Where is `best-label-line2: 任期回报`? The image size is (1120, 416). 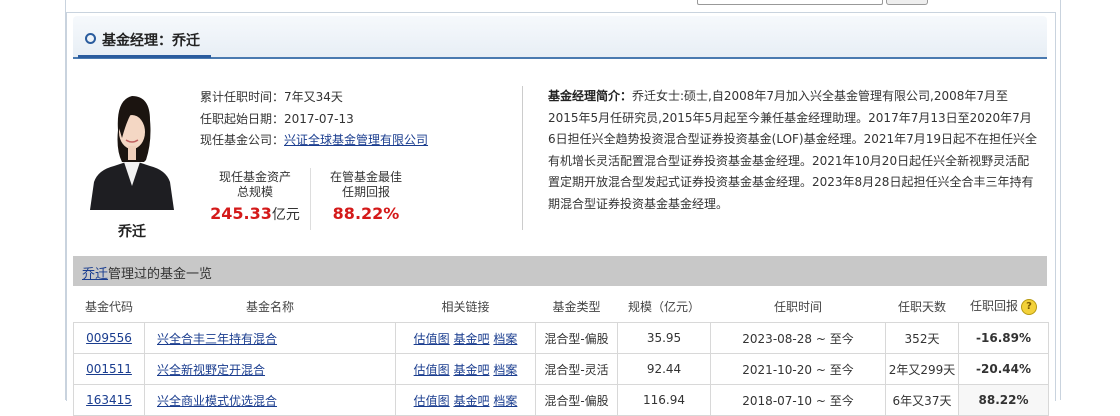 best-label-line2: 任期回报 is located at coordinates (365, 192).